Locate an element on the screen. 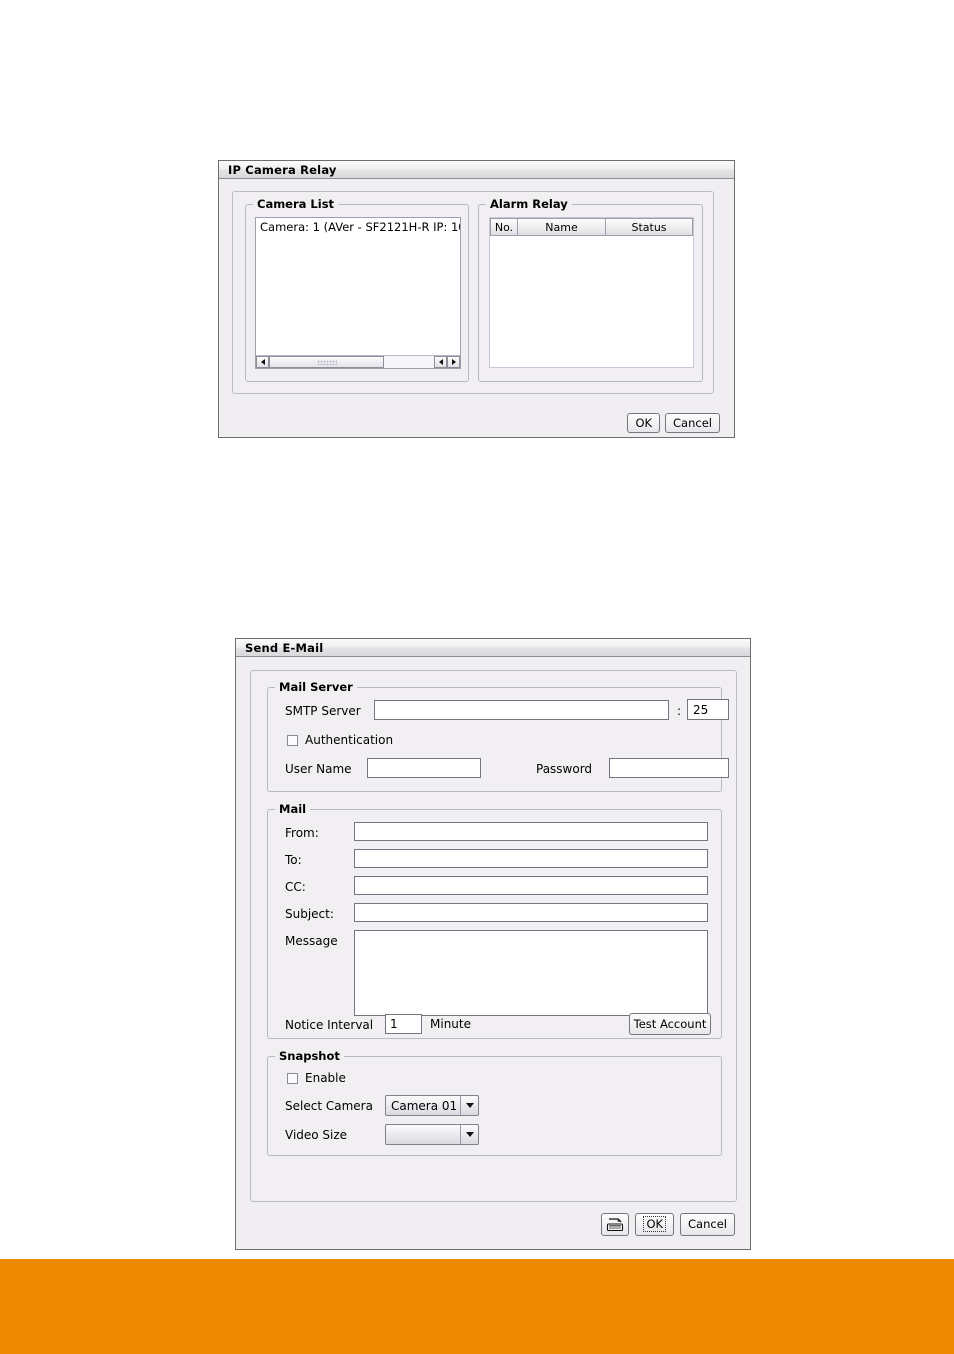 This screenshot has width=954, height=1354. column-header-no: No. is located at coordinates (504, 227).